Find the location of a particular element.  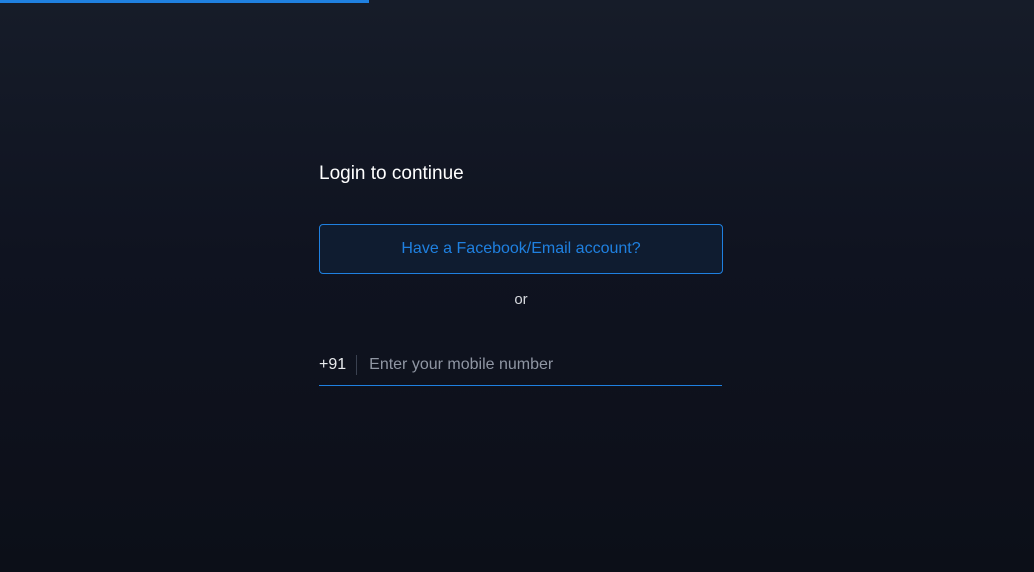

mobile-number-input is located at coordinates (539, 364).